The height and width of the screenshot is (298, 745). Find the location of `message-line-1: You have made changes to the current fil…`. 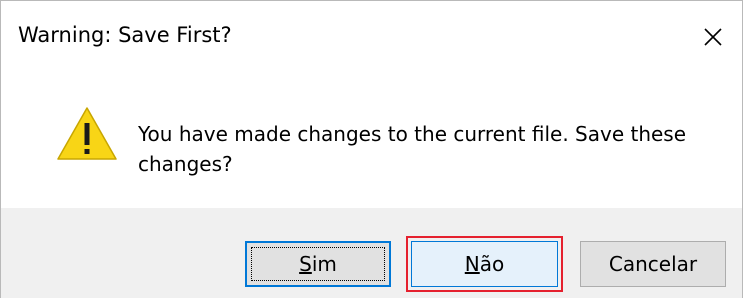

message-line-1: You have made changes to the current fil… is located at coordinates (412, 134).